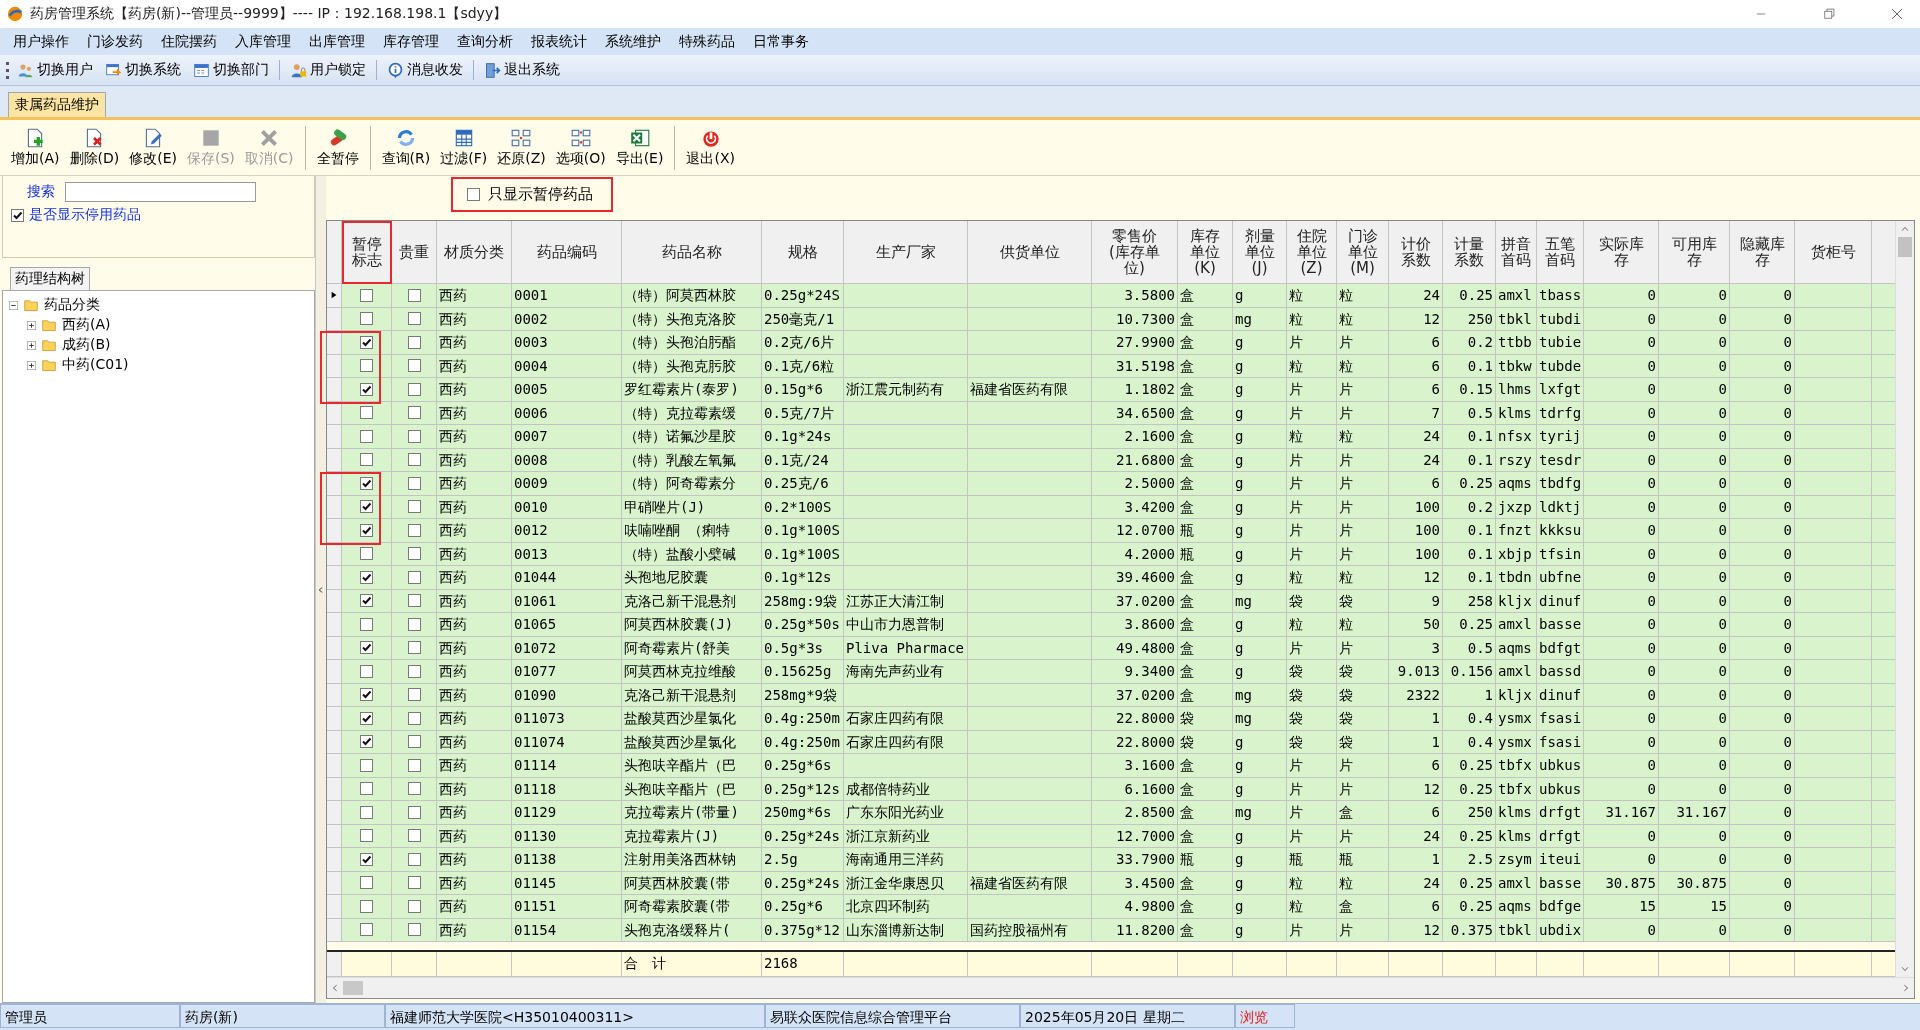 Image resolution: width=1920 pixels, height=1030 pixels. Describe the element at coordinates (1905, 229) in the screenshot. I see `scroll-up-icon` at that location.